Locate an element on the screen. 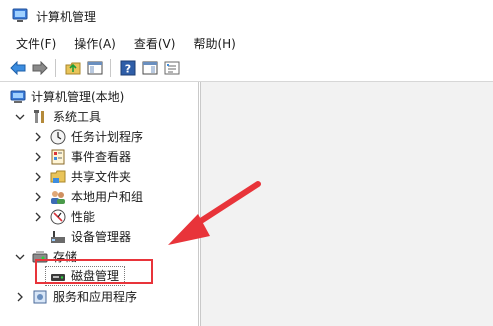 The image size is (493, 326). export-list-button is located at coordinates (172, 68).